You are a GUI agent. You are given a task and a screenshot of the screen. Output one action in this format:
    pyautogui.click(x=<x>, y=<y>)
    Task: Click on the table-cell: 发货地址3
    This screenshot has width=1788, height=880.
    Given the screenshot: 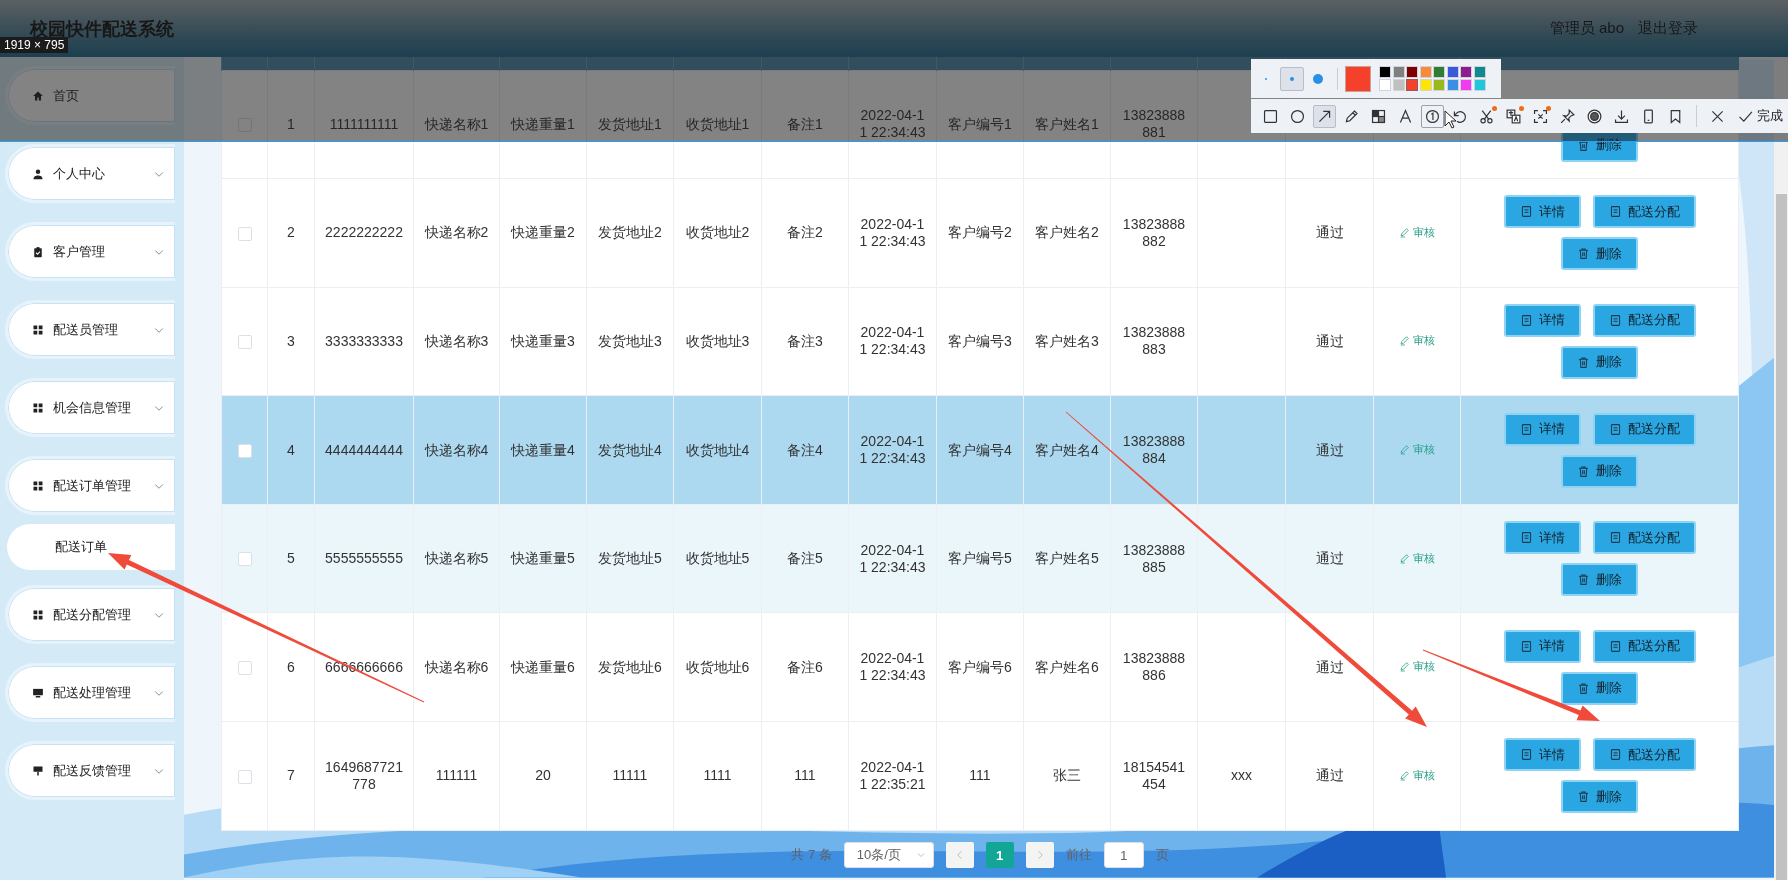 What is the action you would take?
    pyautogui.click(x=630, y=341)
    